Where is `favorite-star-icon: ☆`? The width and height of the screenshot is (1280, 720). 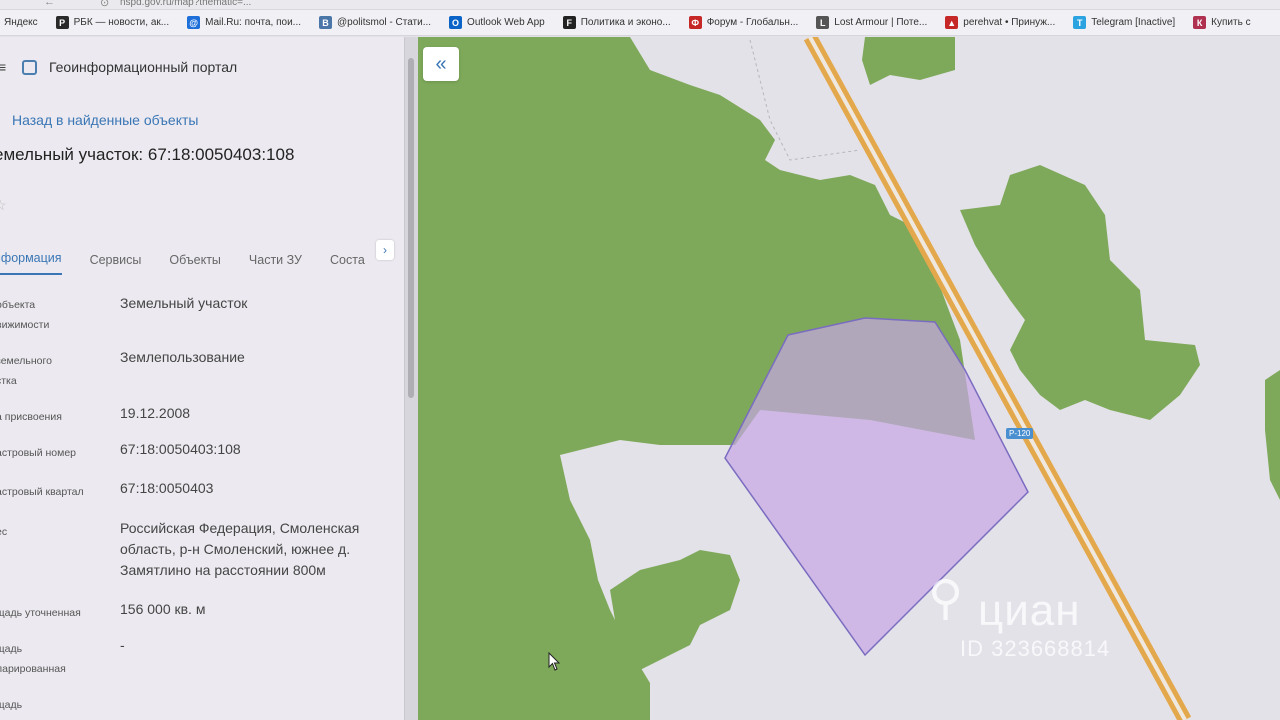 favorite-star-icon: ☆ is located at coordinates (3, 205).